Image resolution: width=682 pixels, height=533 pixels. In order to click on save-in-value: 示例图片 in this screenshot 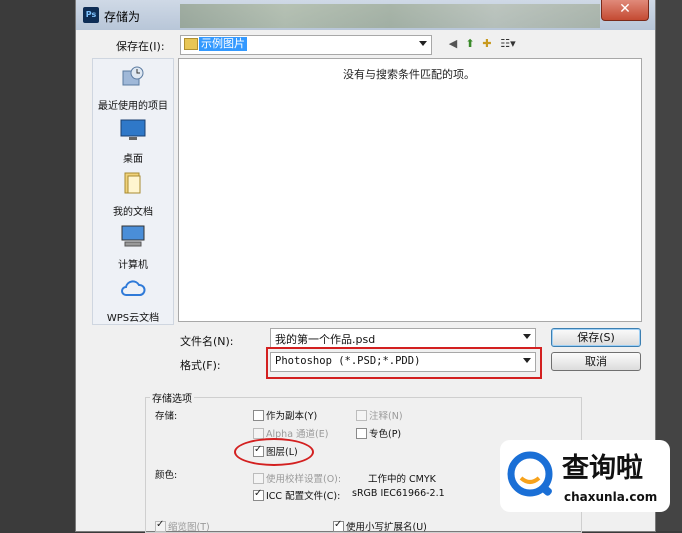, I will do `click(223, 44)`.